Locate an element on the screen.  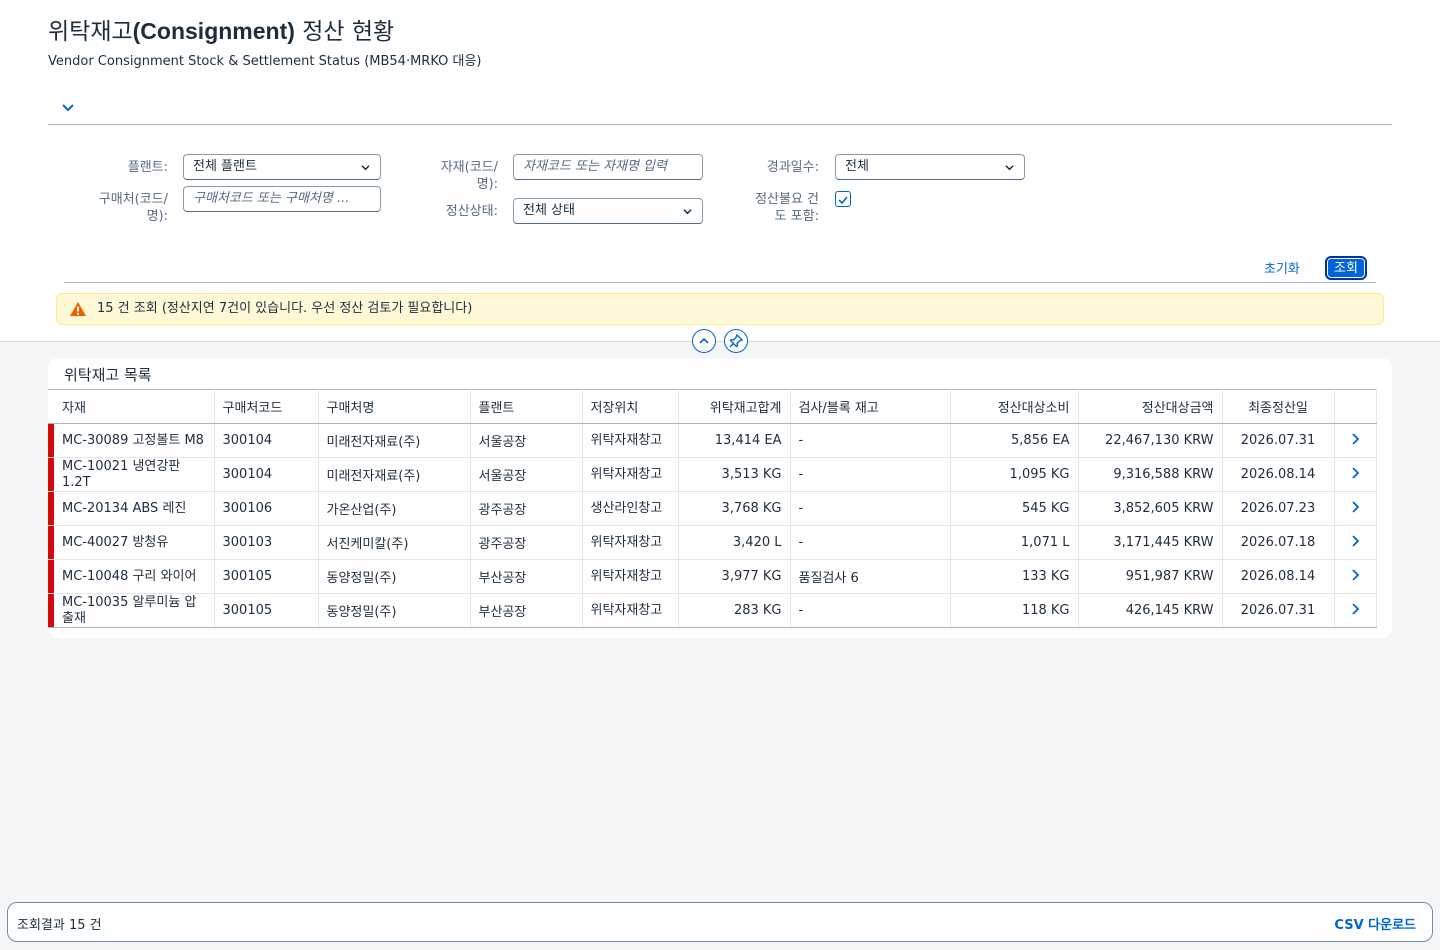
material-cell: MC-10021 냉연강판 1.2T is located at coordinates (134, 474).